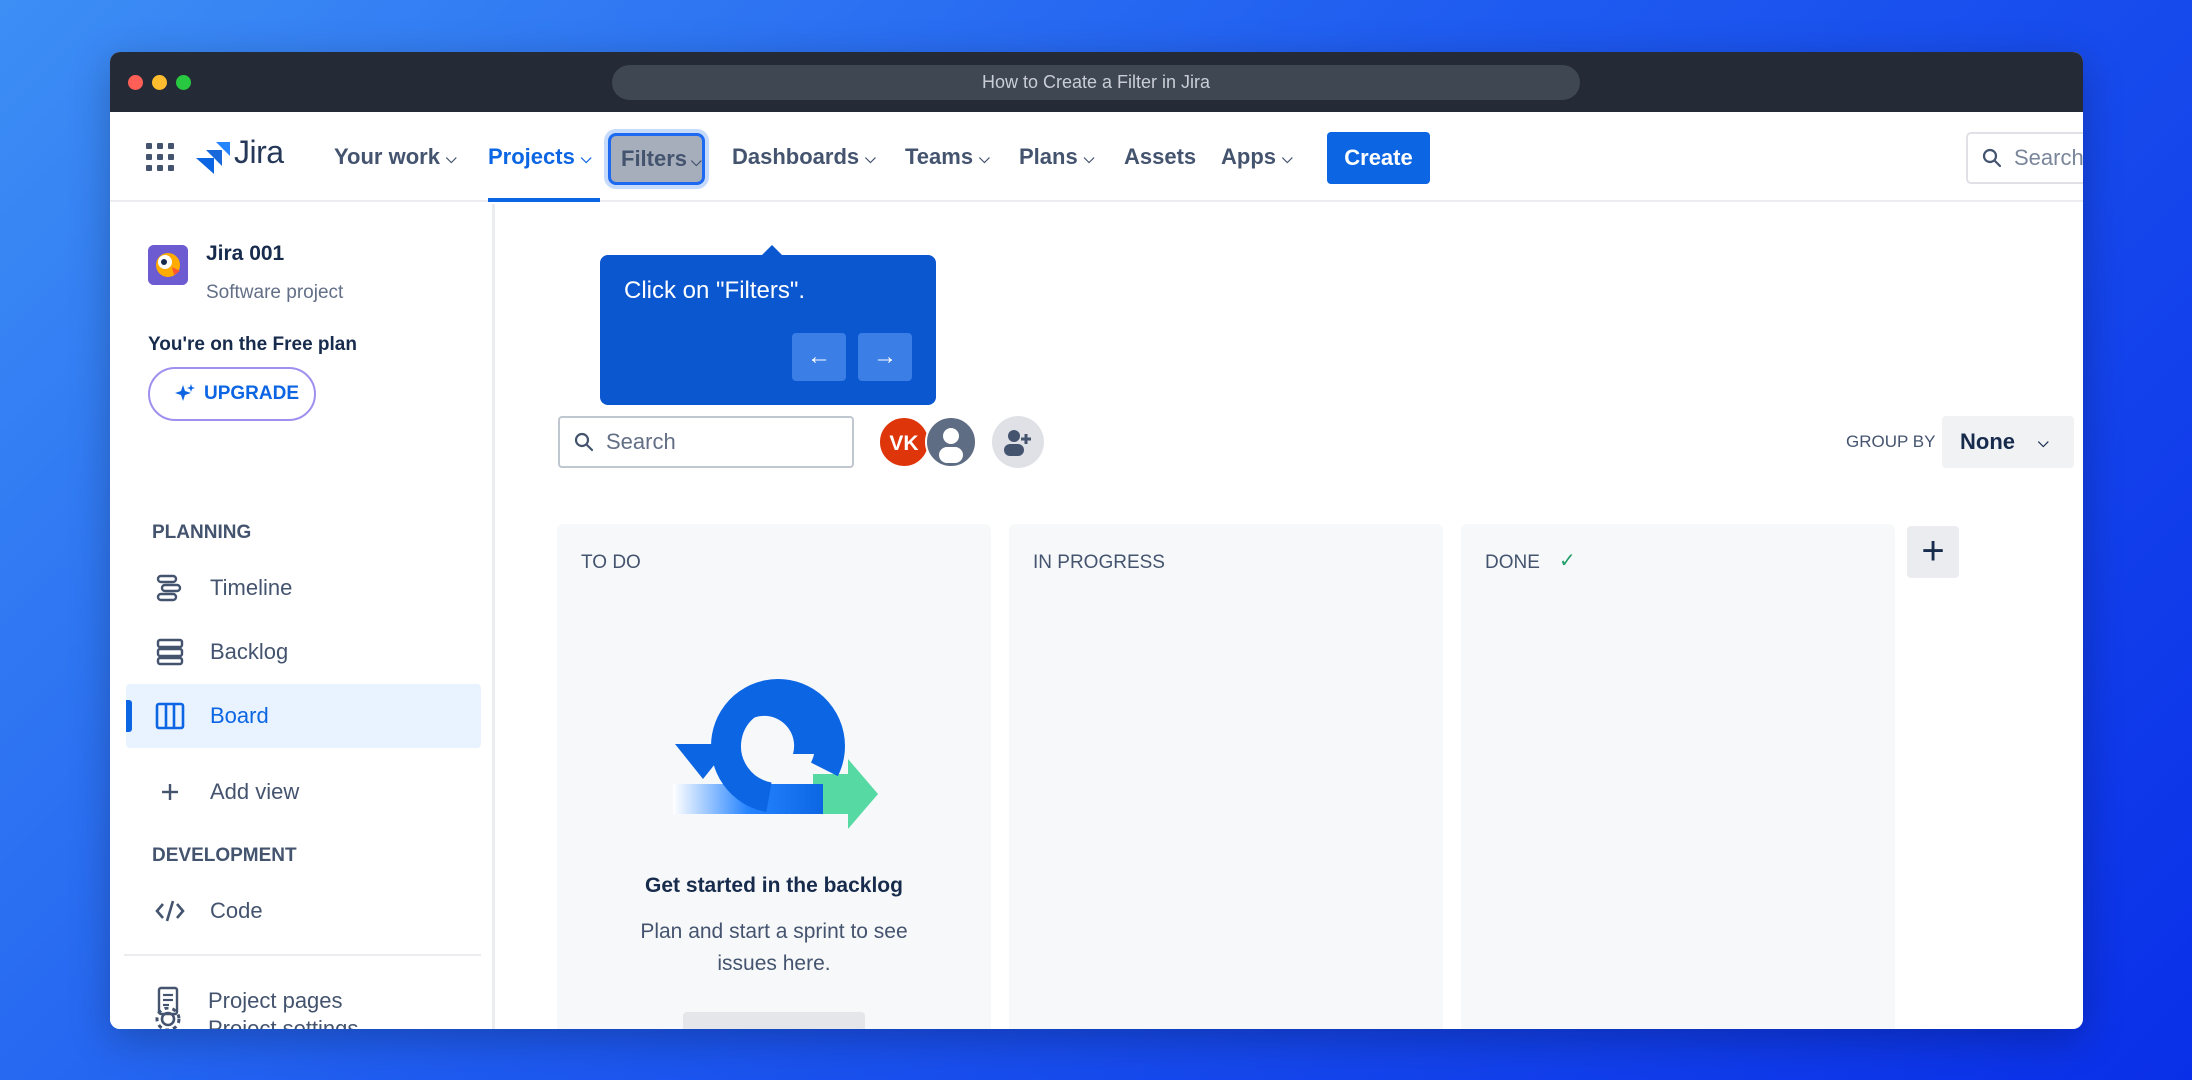  What do you see at coordinates (544, 200) in the screenshot?
I see `active-nav-indicator` at bounding box center [544, 200].